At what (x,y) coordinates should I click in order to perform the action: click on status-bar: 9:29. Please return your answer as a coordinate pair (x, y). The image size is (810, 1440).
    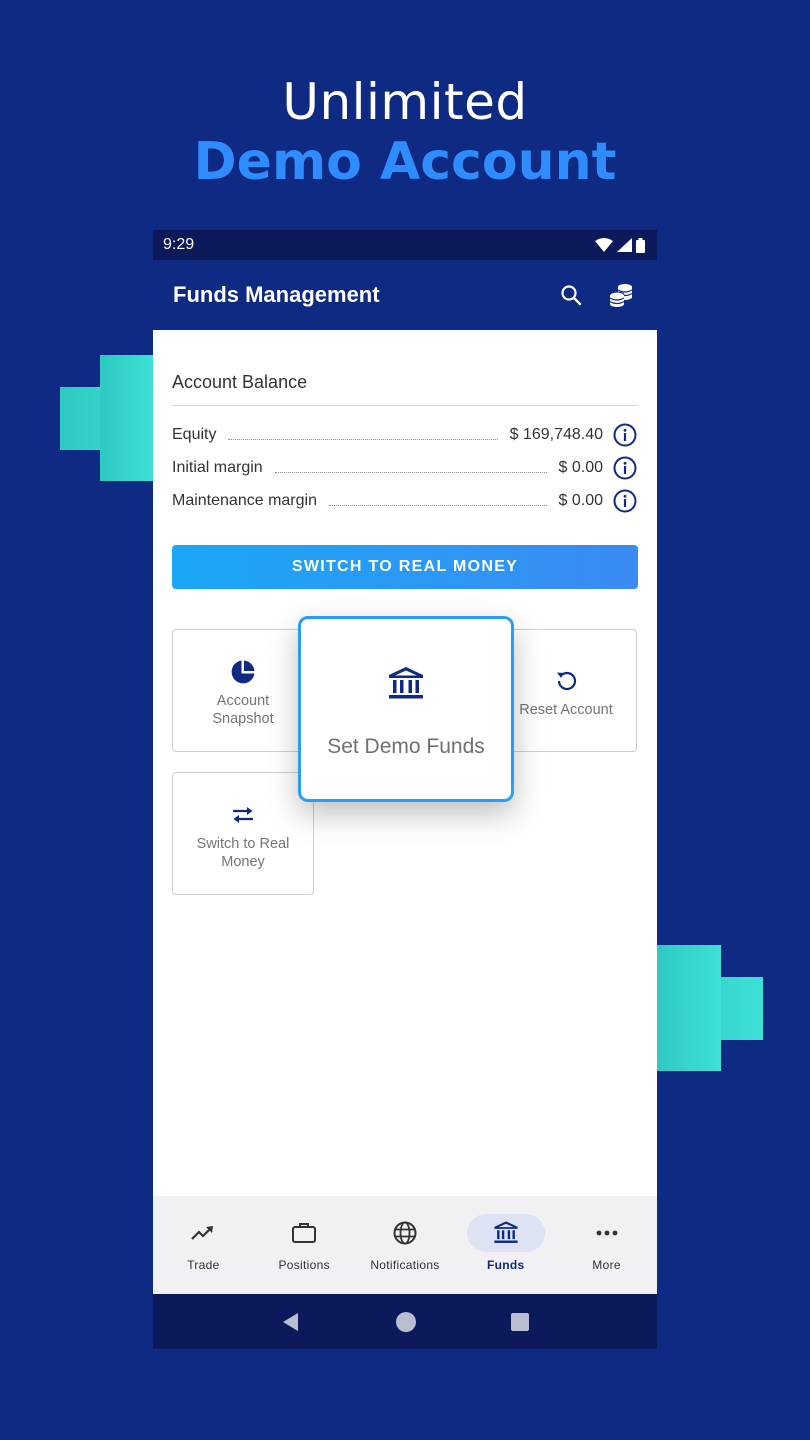
    Looking at the image, I should click on (405, 245).